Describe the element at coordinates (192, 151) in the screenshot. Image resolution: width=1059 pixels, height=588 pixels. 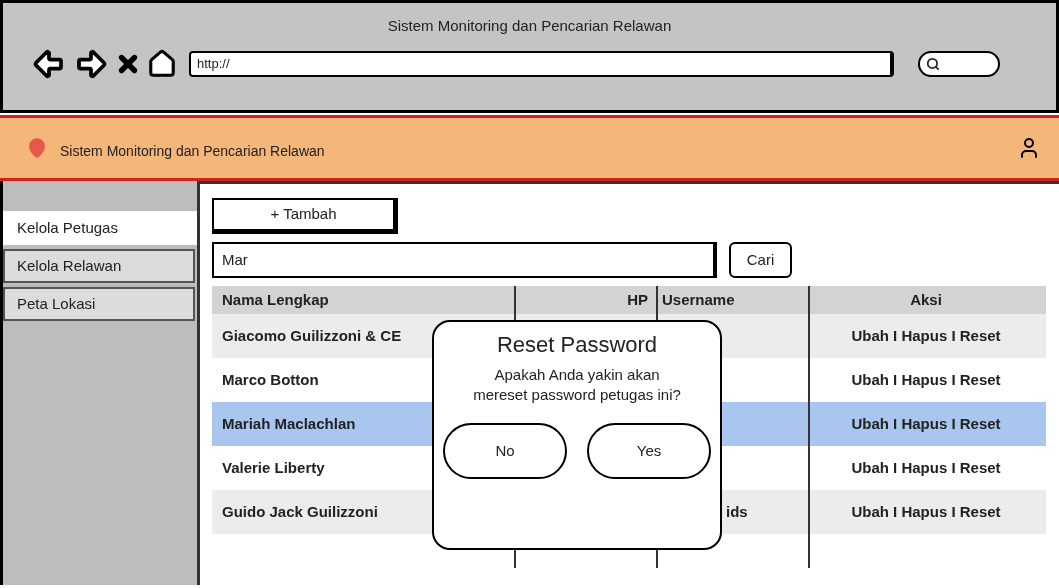
I see `app-title: Sistem Monitoring dan Pencarian Relawan` at that location.